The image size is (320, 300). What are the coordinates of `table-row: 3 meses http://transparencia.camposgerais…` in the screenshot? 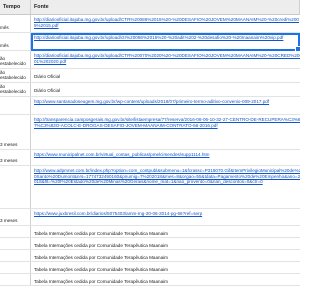 It's located at (150, 132).